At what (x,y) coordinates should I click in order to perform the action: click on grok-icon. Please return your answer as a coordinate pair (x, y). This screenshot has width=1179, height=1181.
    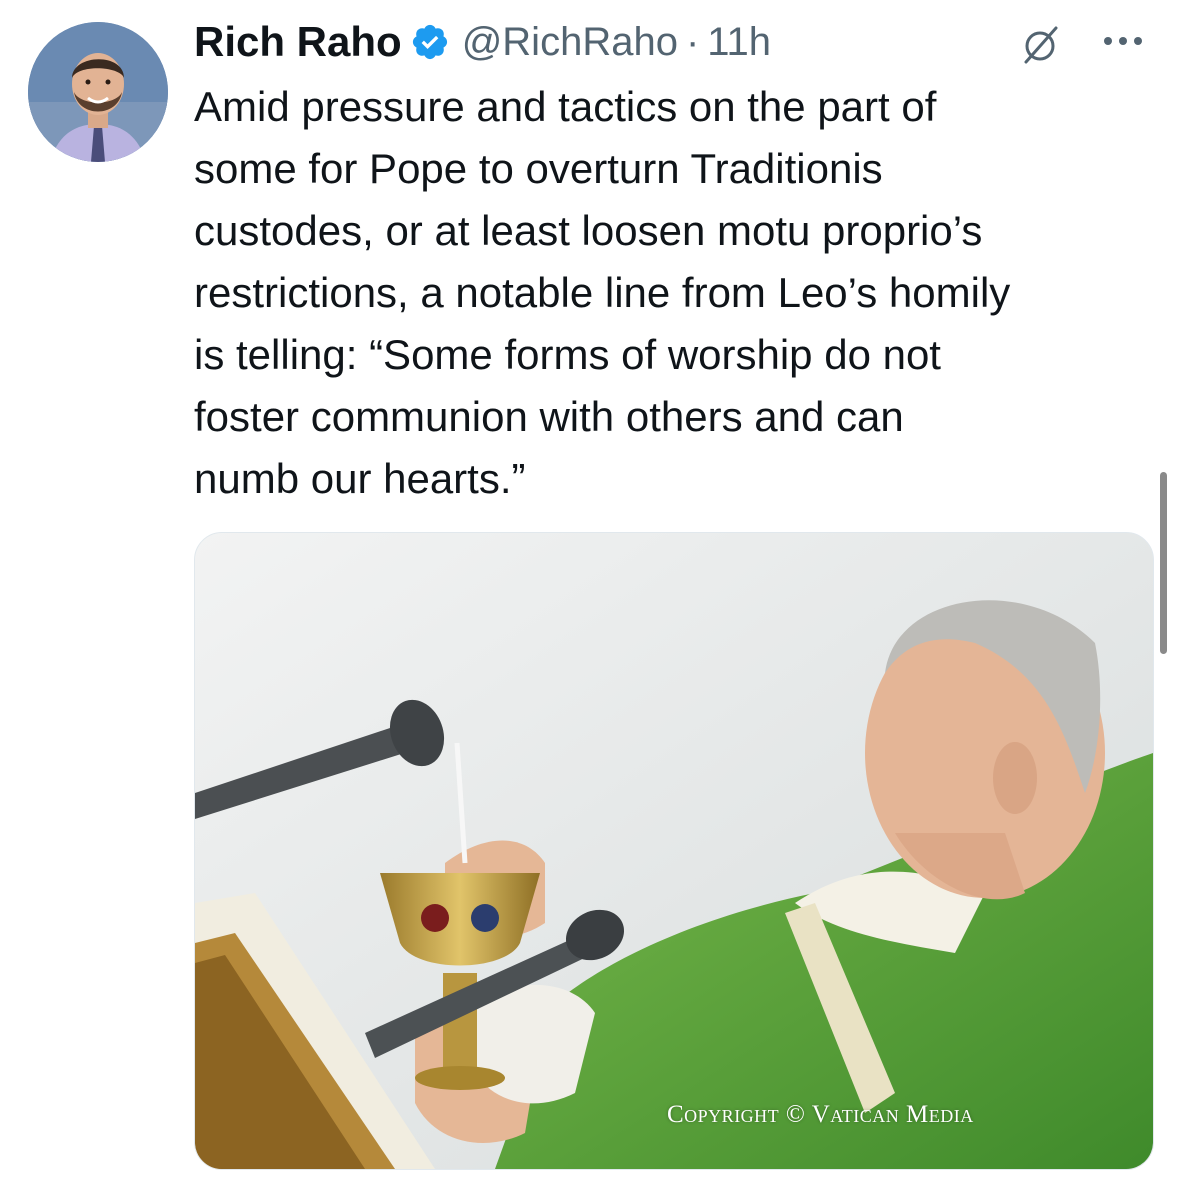
    Looking at the image, I should click on (1040, 44).